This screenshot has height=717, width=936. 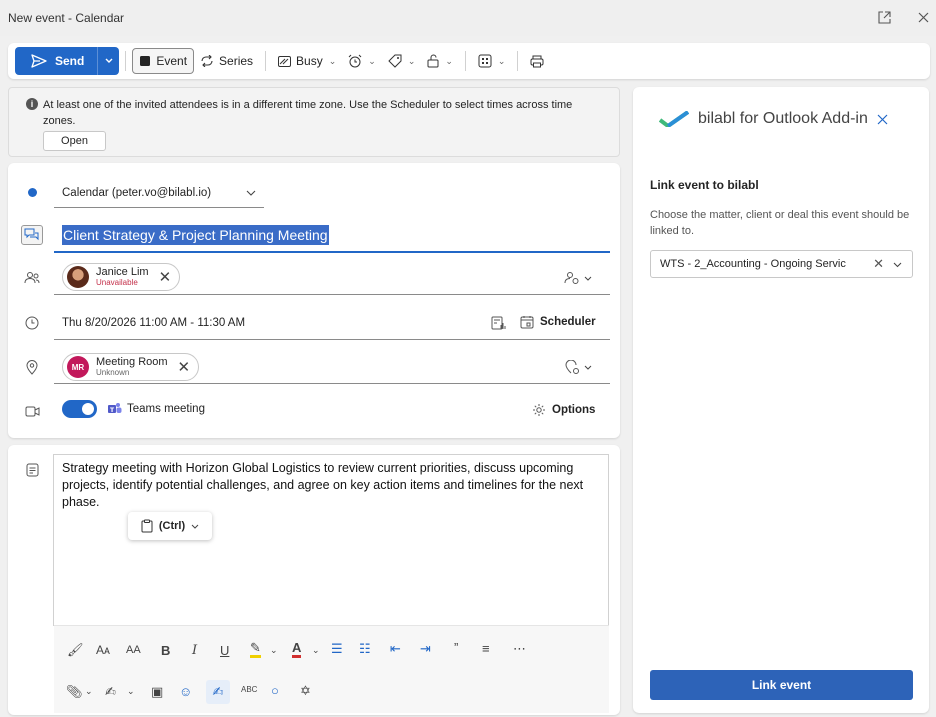 I want to click on signature-icon: ✍︎, so click(x=110, y=692).